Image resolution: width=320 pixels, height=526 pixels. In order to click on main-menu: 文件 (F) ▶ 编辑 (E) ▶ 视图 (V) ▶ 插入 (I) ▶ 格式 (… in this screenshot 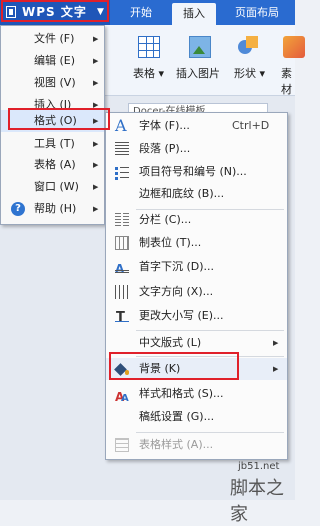, I will do `click(52, 125)`.